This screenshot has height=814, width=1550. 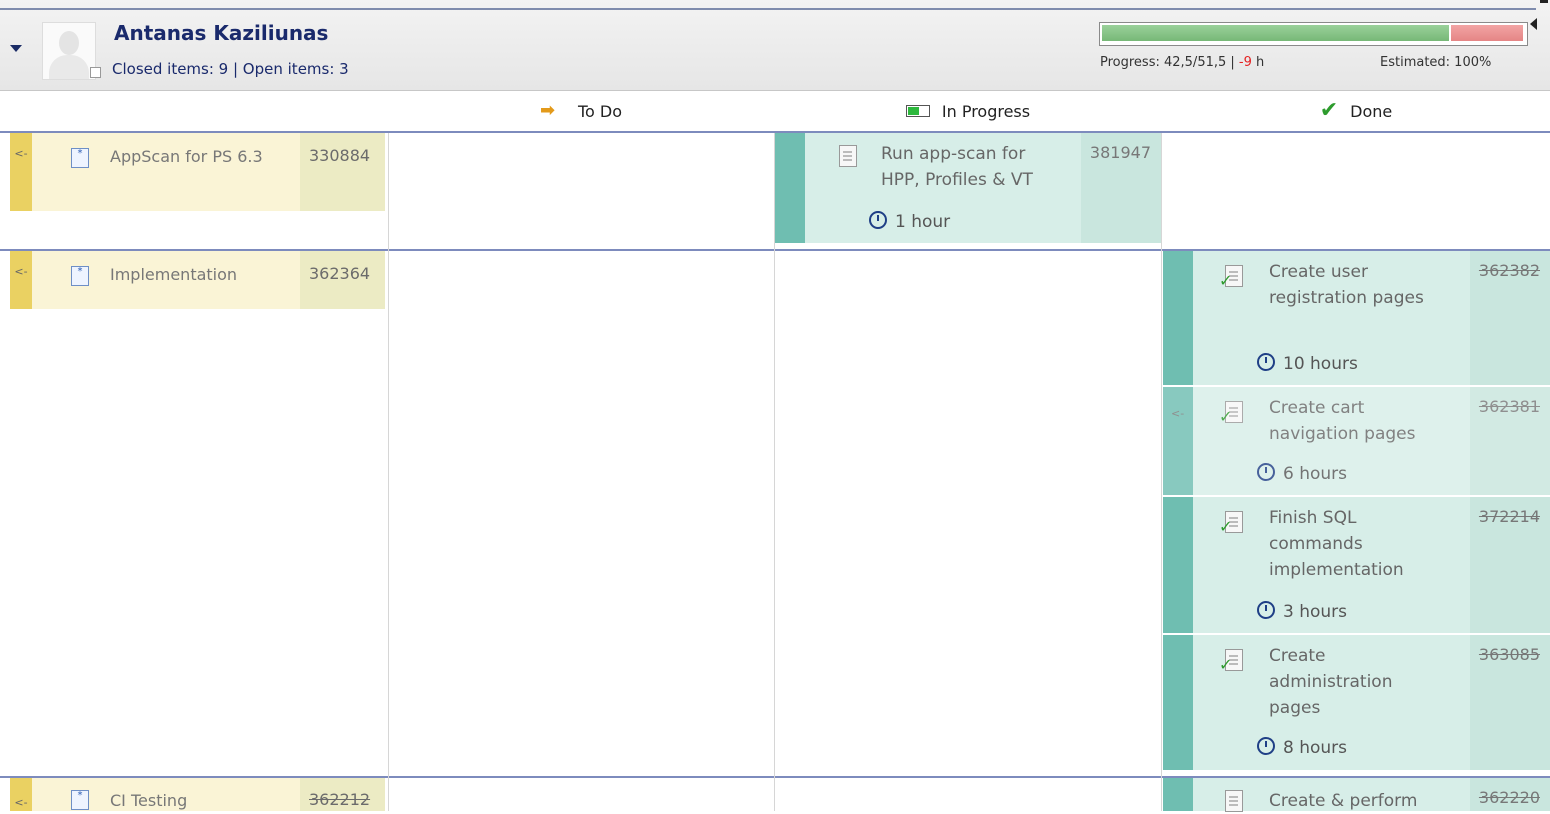 I want to click on task-time-value: 10 hours, so click(x=1320, y=364).